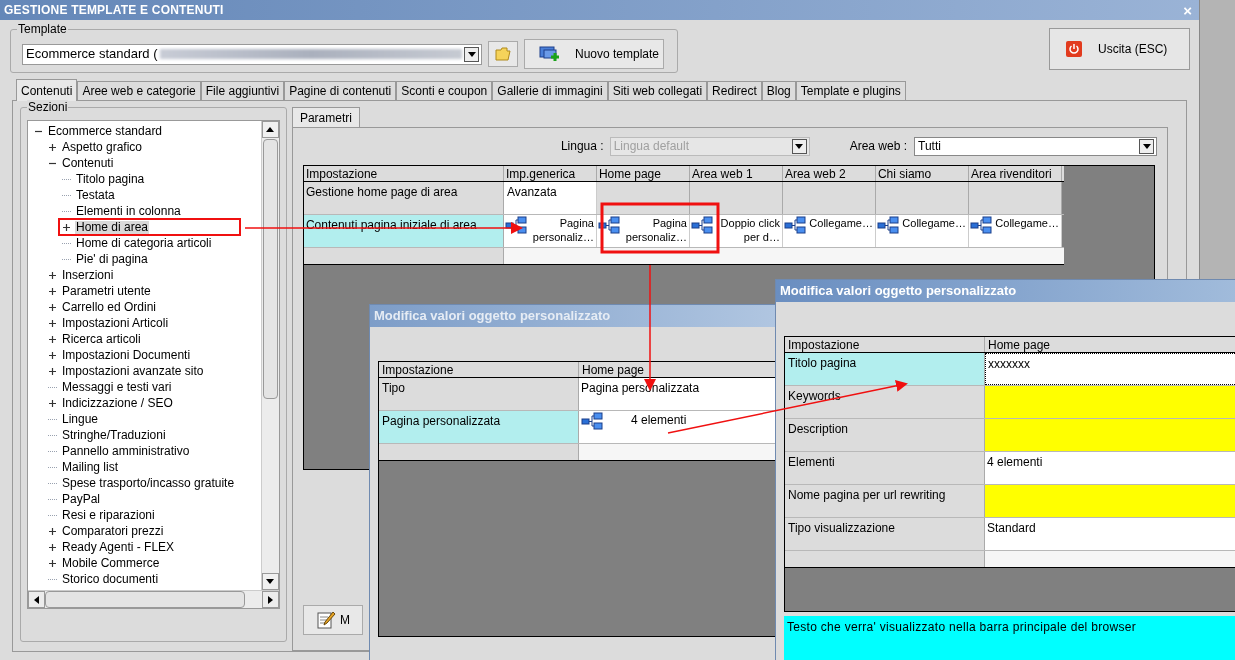 This screenshot has height=660, width=1235. Describe the element at coordinates (1110, 369) in the screenshot. I see `value-cell: xxxxxxx` at that location.